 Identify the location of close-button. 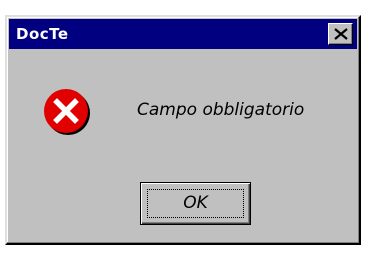
(340, 34).